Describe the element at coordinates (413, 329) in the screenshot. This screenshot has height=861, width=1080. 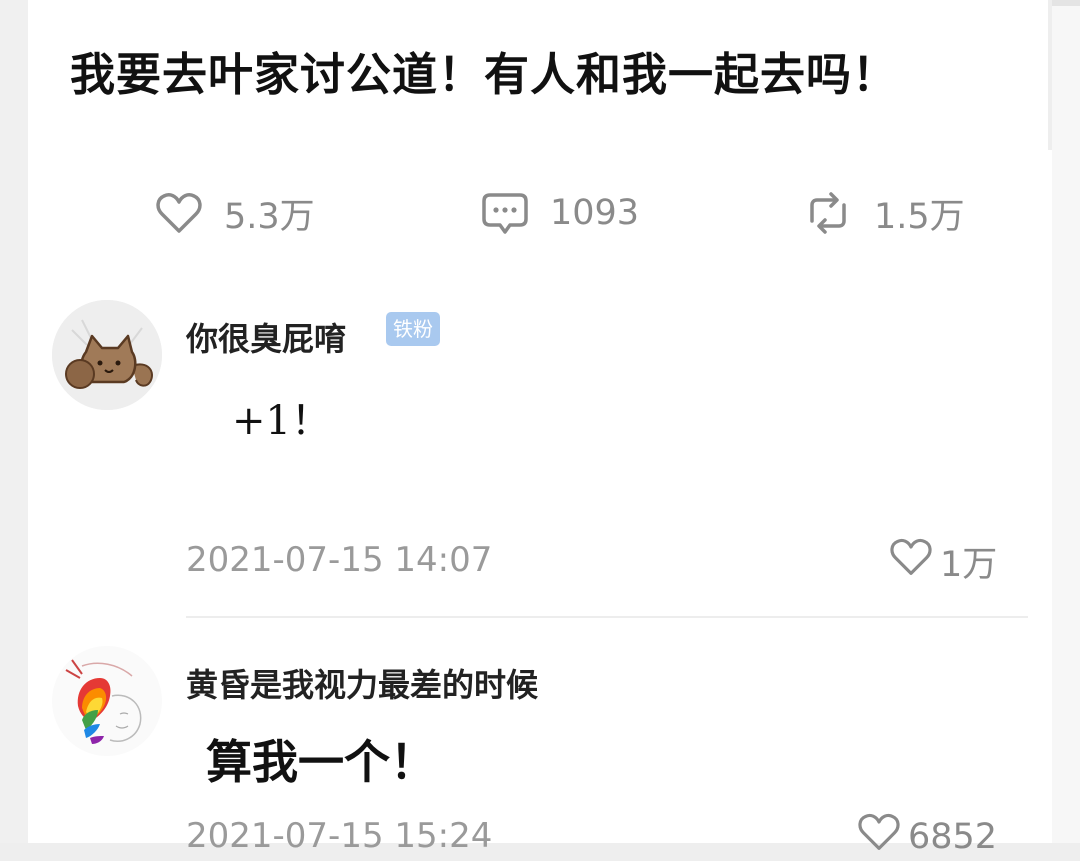
I see `fan-badge: 铁粉` at that location.